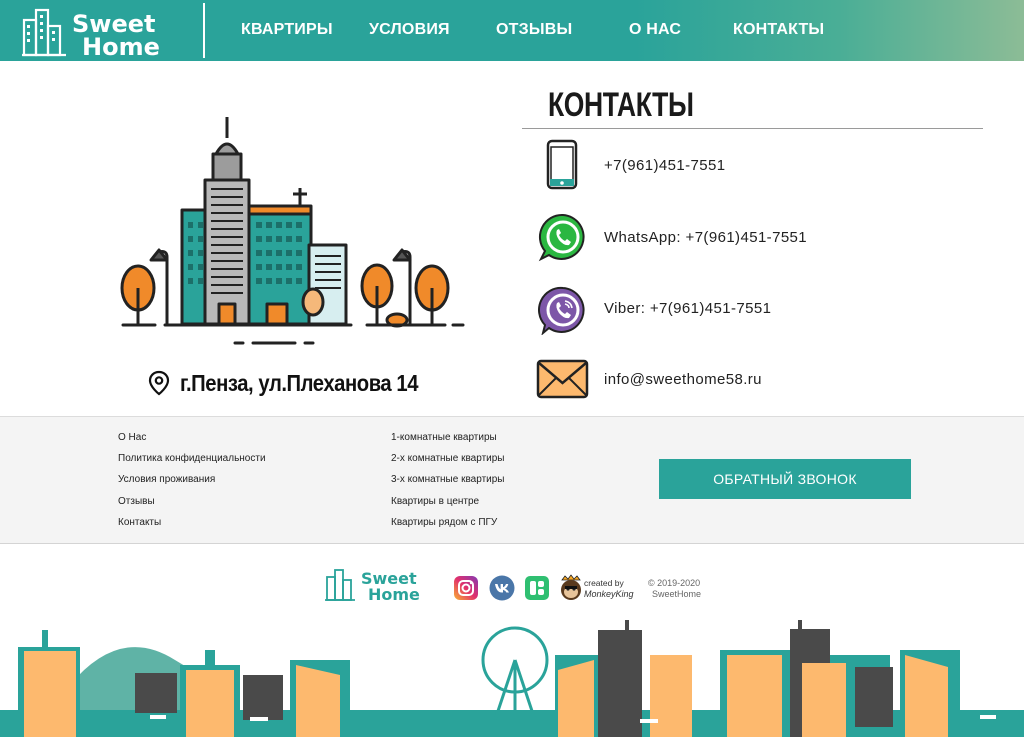 Image resolution: width=1024 pixels, height=737 pixels. I want to click on svg-text: created by, so click(604, 583).